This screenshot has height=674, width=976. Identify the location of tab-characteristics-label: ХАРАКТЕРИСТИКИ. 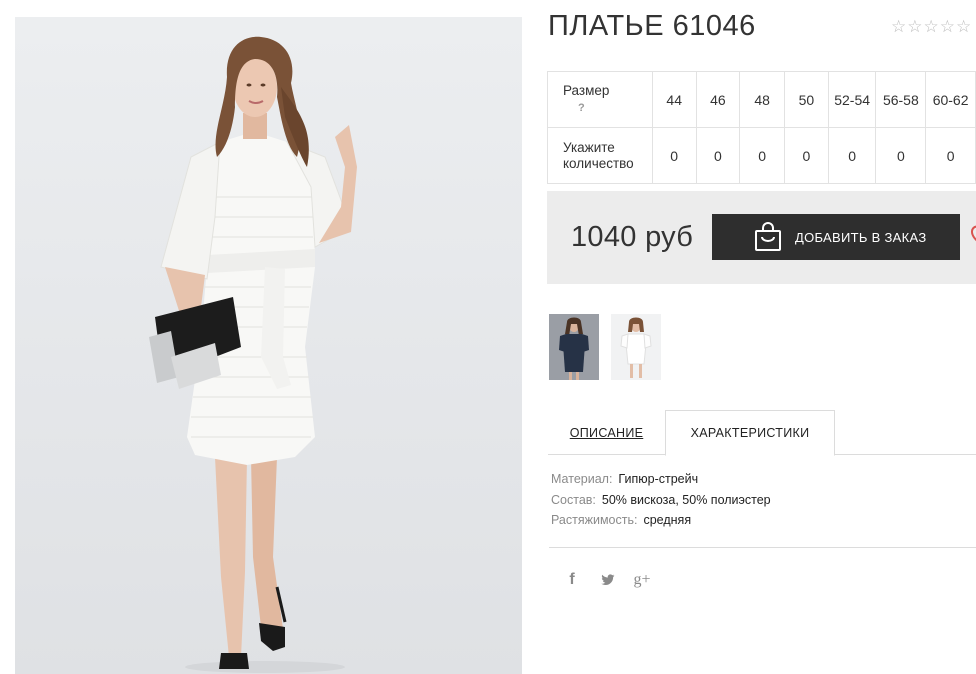
(750, 433).